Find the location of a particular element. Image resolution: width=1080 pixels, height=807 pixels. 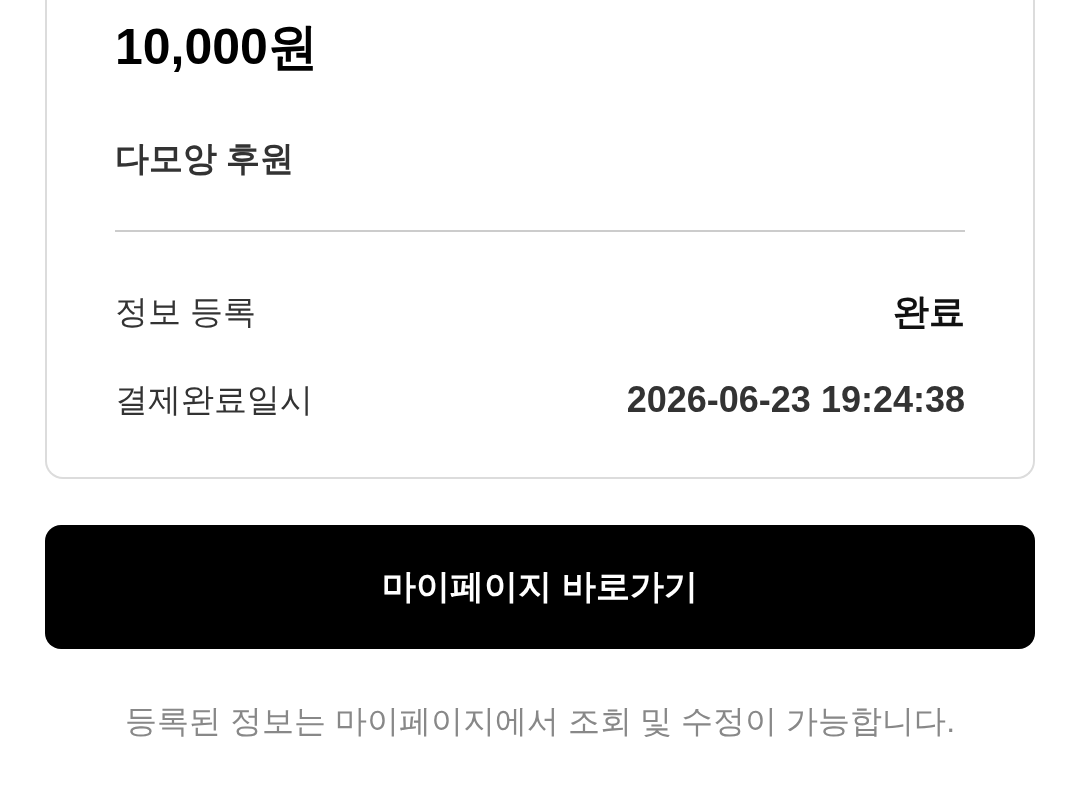

payment-description: 다모앙 후원 is located at coordinates (205, 158).